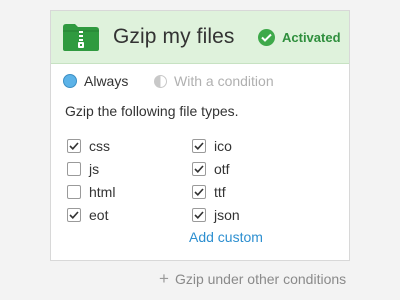 The image size is (400, 300). What do you see at coordinates (220, 192) in the screenshot?
I see `filetype-label: ttf` at bounding box center [220, 192].